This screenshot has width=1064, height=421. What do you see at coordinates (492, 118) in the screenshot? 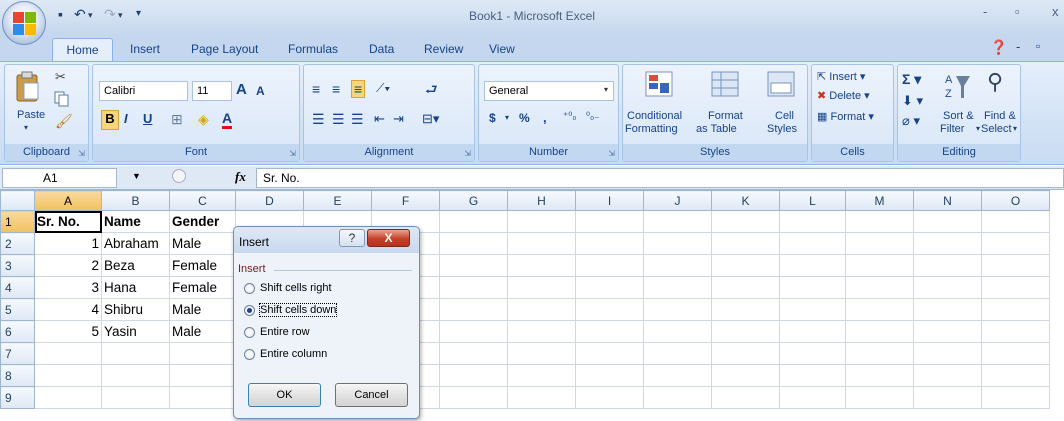
I see `currency-button: $` at bounding box center [492, 118].